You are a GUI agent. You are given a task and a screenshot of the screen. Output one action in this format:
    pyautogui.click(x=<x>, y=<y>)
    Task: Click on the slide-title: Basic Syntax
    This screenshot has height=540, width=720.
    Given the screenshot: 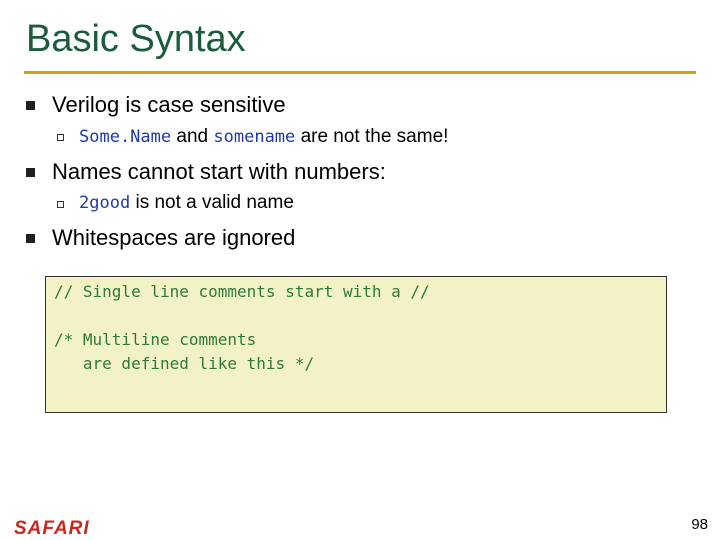 What is the action you would take?
    pyautogui.click(x=136, y=39)
    